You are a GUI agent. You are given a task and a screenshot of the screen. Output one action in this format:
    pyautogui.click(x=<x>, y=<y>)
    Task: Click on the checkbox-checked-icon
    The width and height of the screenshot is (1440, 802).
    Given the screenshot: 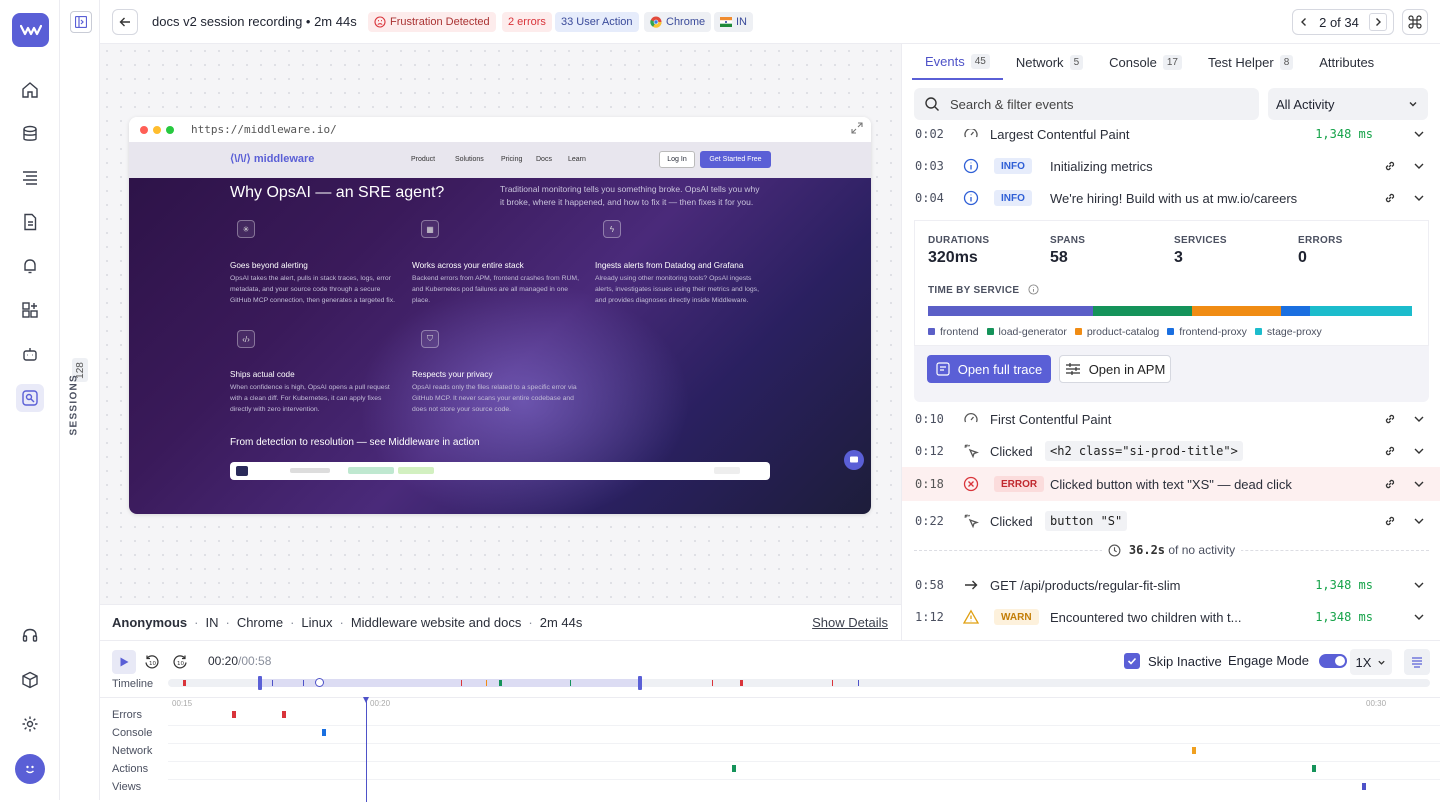 What is the action you would take?
    pyautogui.click(x=1132, y=661)
    